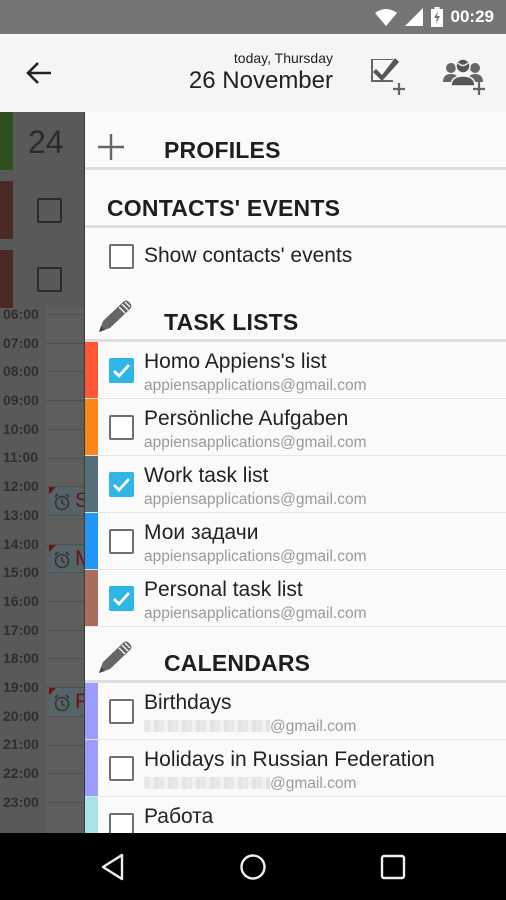 The height and width of the screenshot is (900, 506). I want to click on task-lists-title: TASK LISTS, so click(231, 322).